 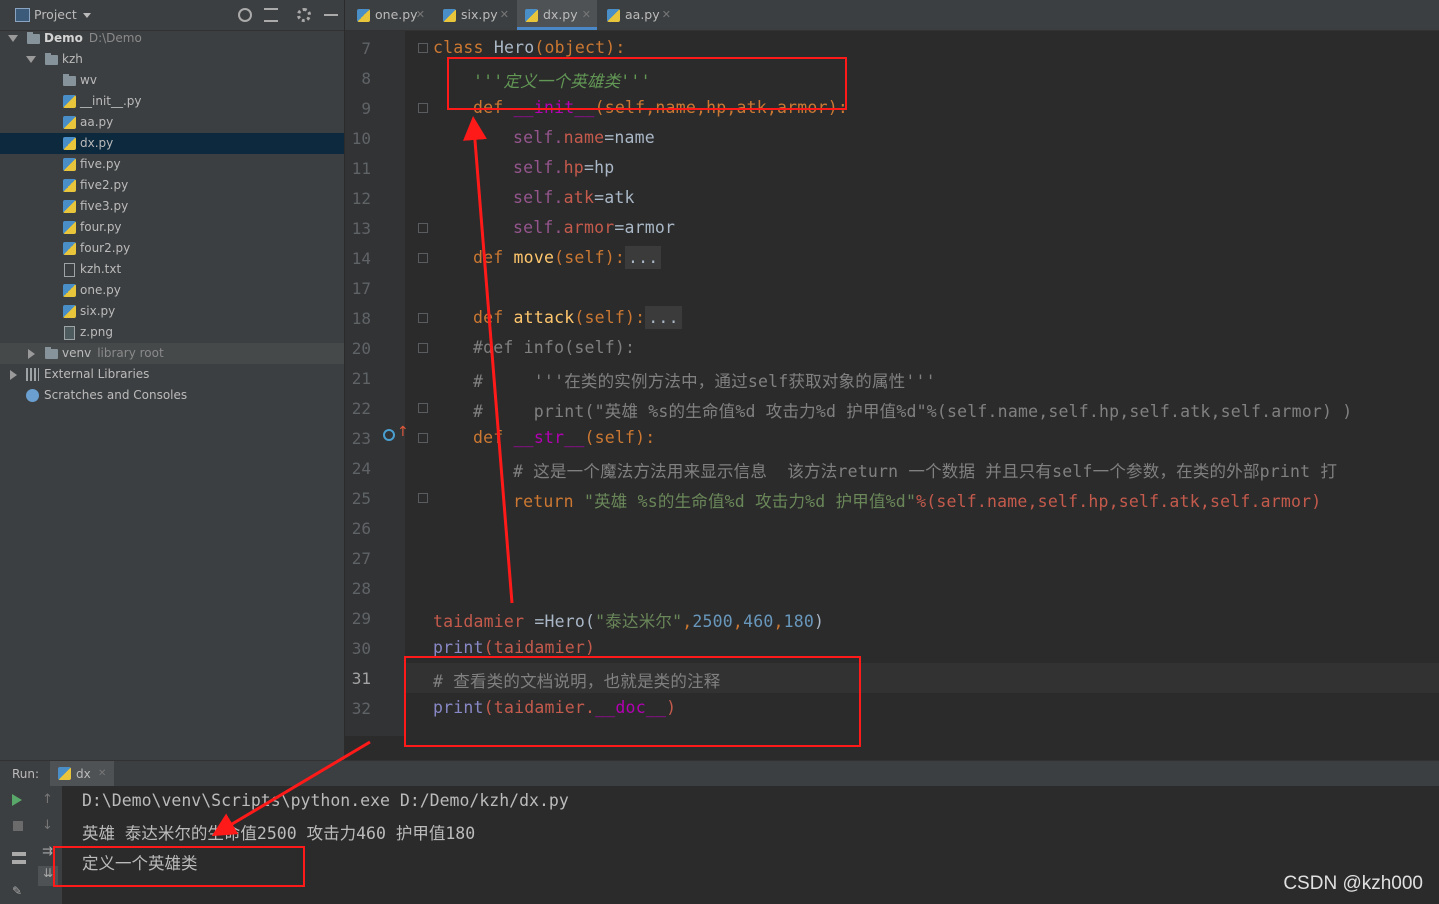 I want to click on library-icon, so click(x=32, y=374).